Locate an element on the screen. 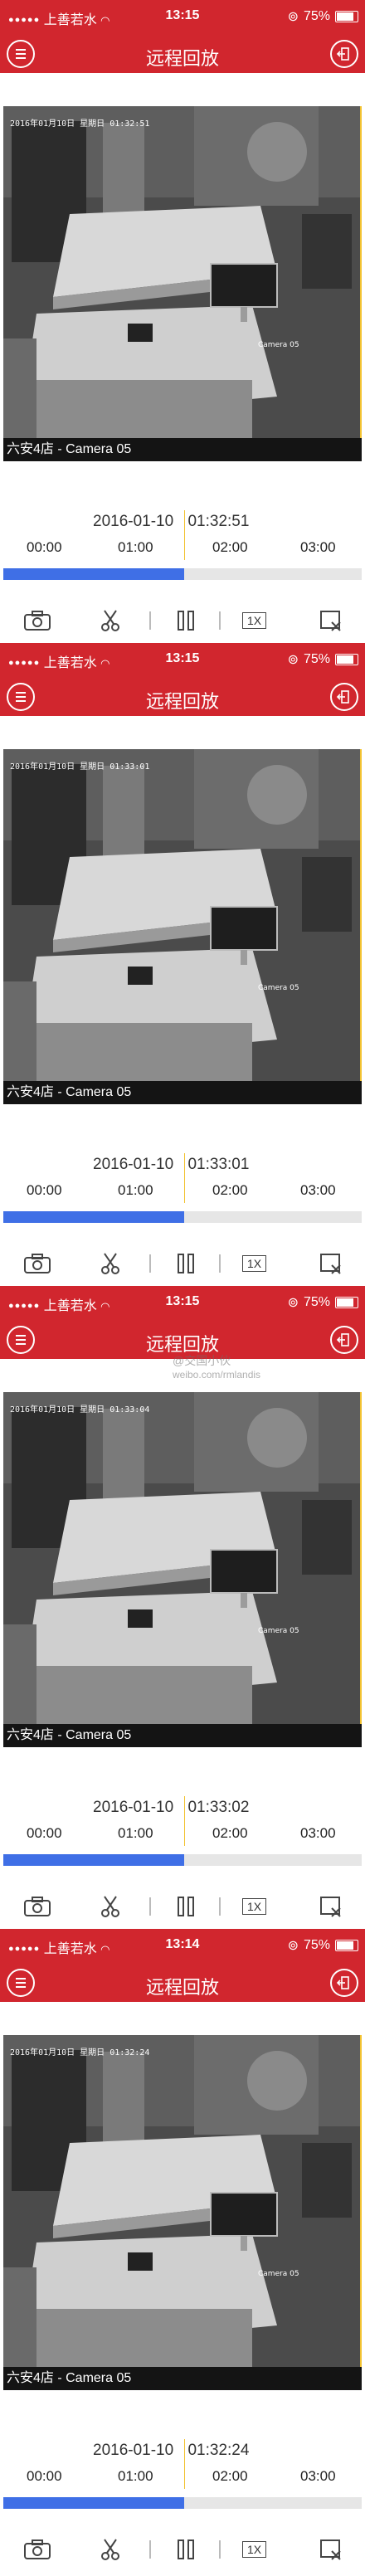 The width and height of the screenshot is (365, 2576). video-feed: Camera 05 2016年01月10日 星期日 01:32:24 is located at coordinates (182, 2201).